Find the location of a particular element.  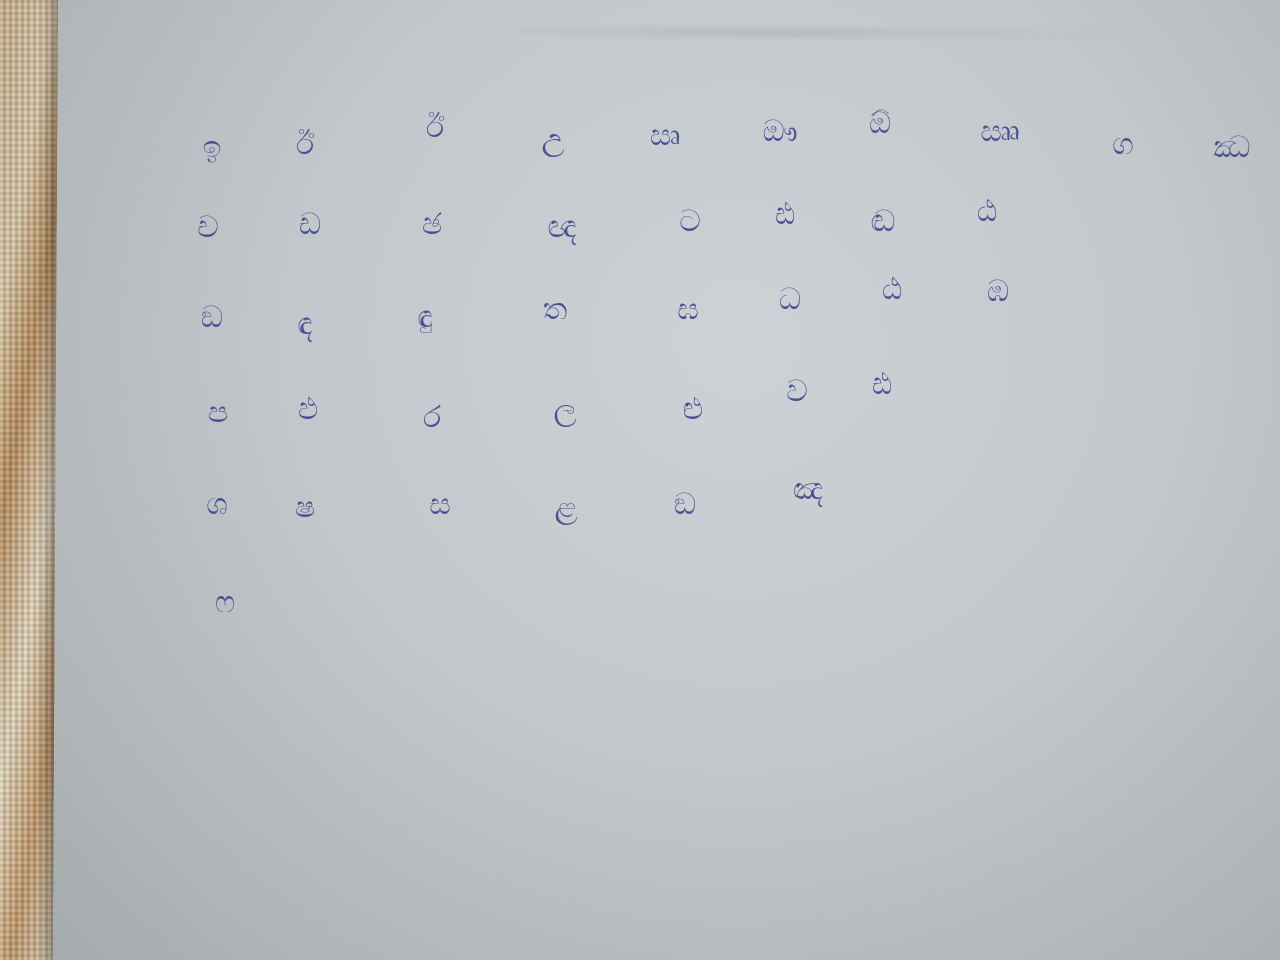

letter: ඣ is located at coordinates (1232, 147).